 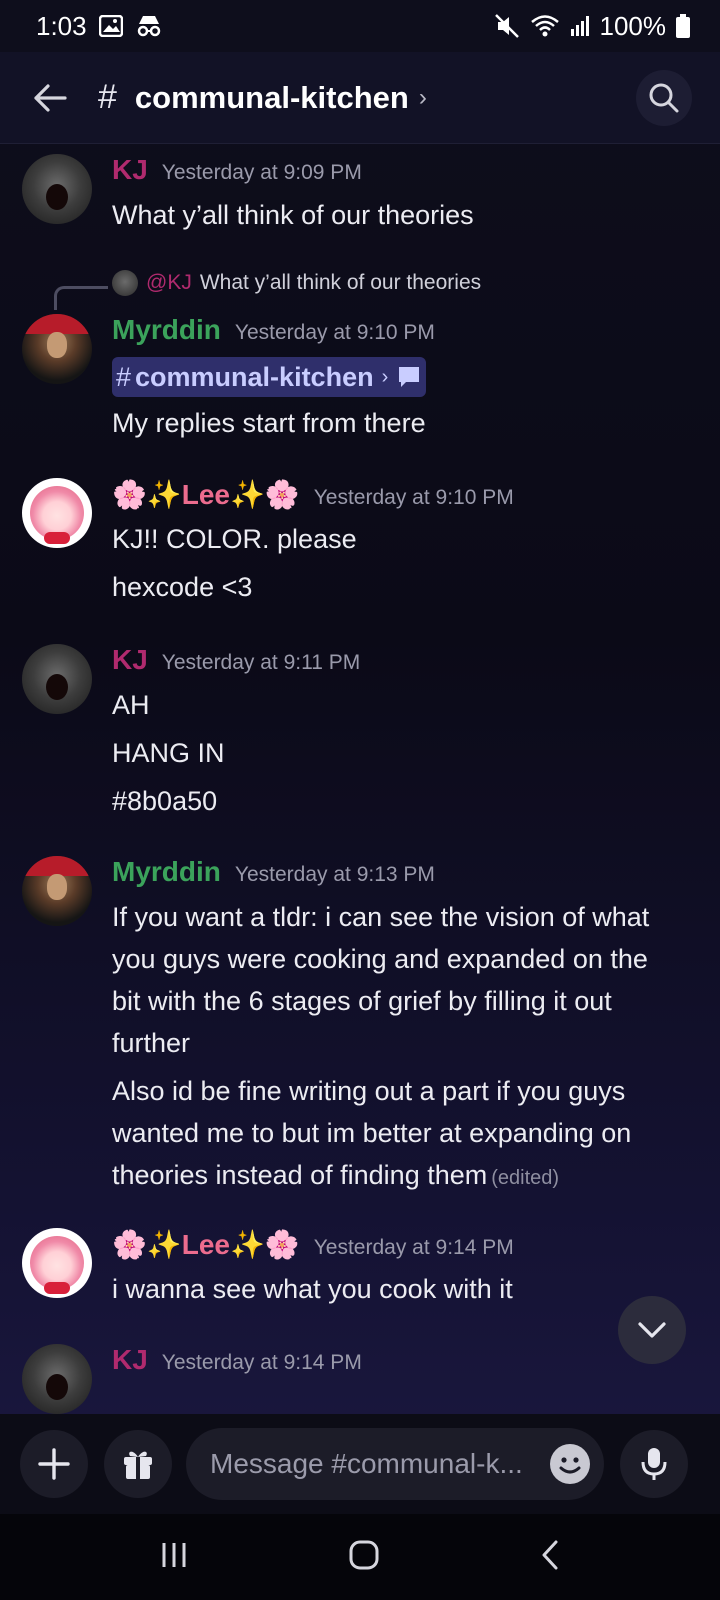 What do you see at coordinates (312, 1289) in the screenshot?
I see `message-text: i wanna see what you cook with it` at bounding box center [312, 1289].